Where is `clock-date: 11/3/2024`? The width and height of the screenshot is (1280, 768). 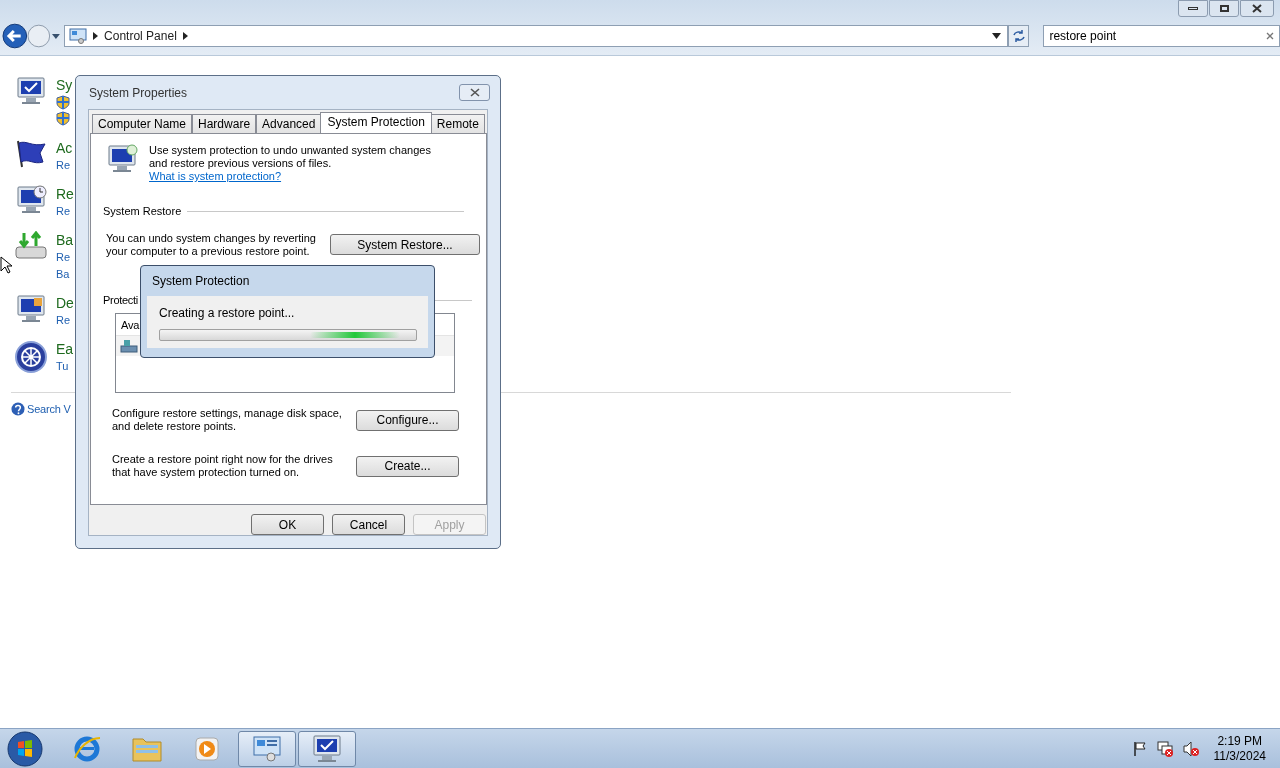 clock-date: 11/3/2024 is located at coordinates (1239, 756).